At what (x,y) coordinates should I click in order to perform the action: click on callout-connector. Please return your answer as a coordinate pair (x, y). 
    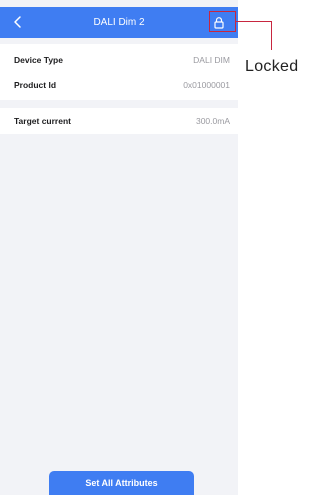
    Looking at the image, I should click on (254, 21).